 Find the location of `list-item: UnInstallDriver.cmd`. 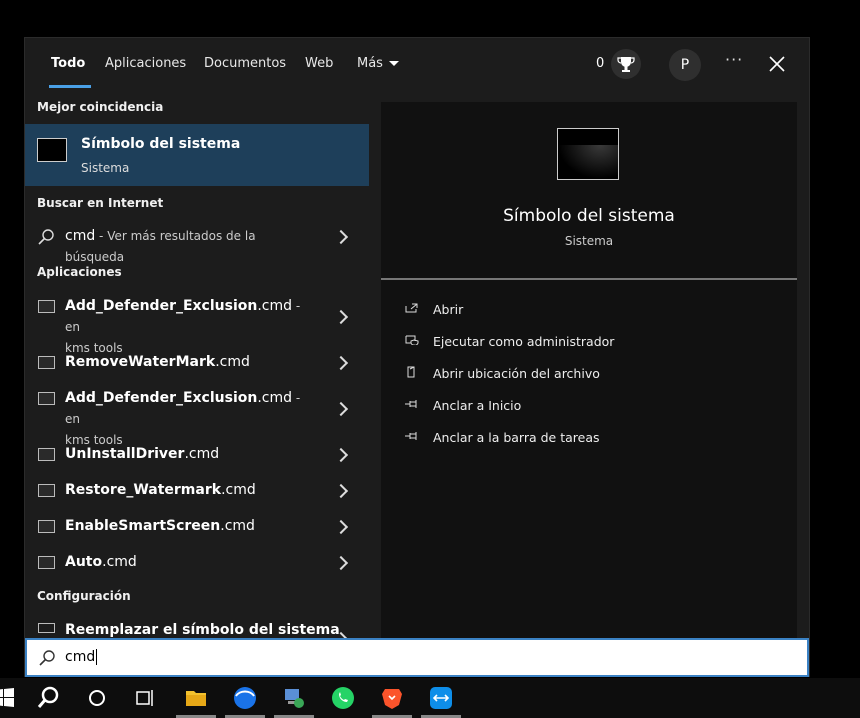

list-item: UnInstallDriver.cmd is located at coordinates (197, 455).